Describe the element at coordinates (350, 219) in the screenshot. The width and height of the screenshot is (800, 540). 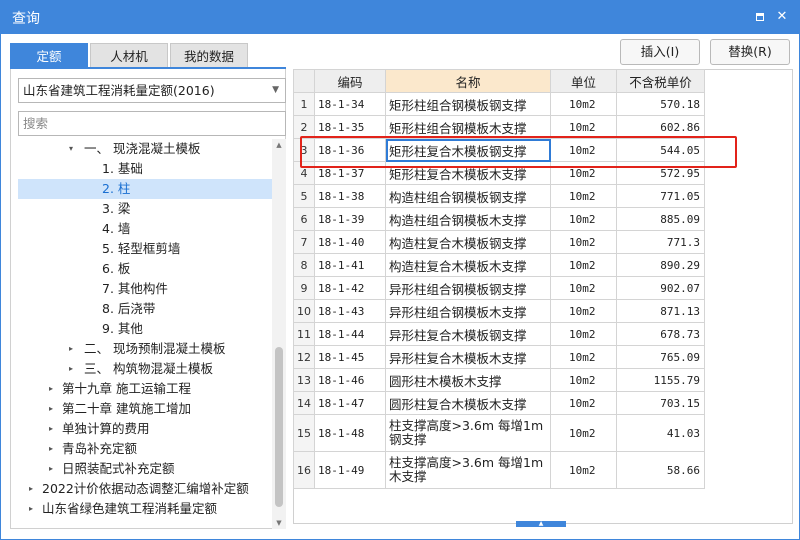
I see `code-cell: 18-1-39` at that location.